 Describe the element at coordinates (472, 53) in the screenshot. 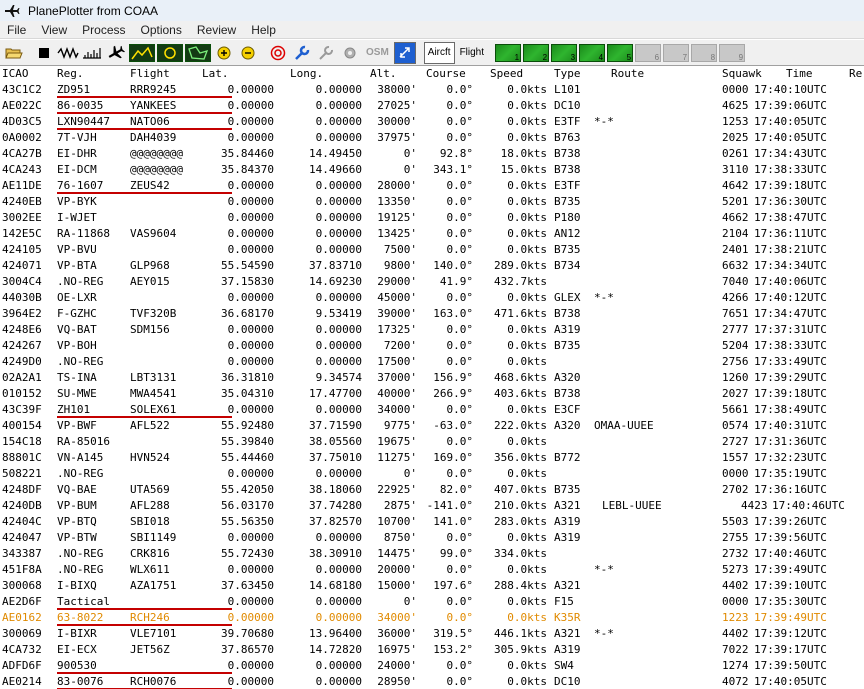

I see `flight-list-button: Flight` at that location.